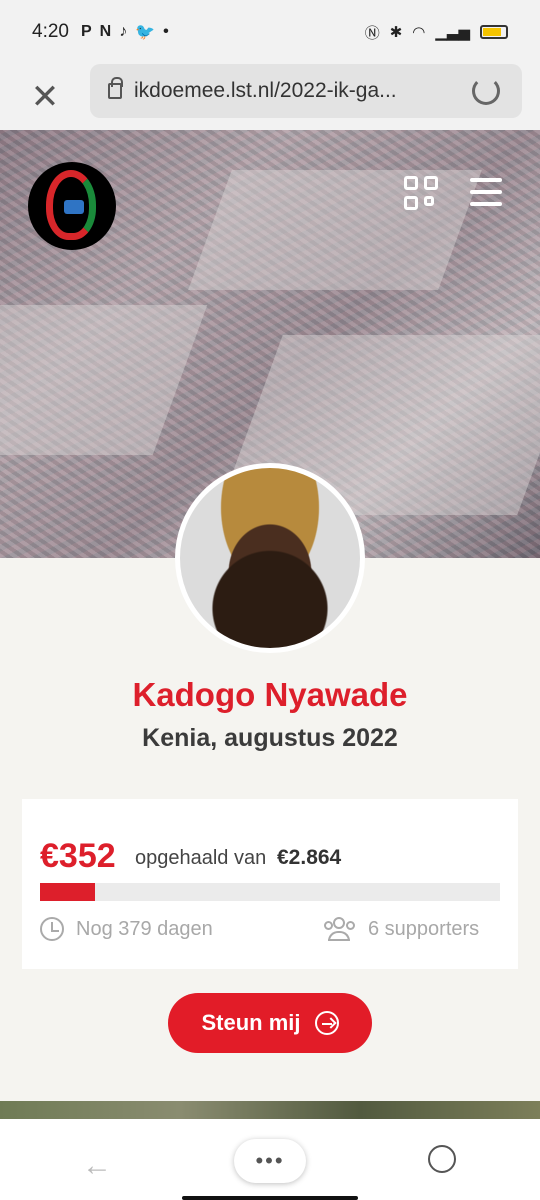 The height and width of the screenshot is (1200, 540). Describe the element at coordinates (424, 929) in the screenshot. I see `supporters-count: 6 supporters` at that location.